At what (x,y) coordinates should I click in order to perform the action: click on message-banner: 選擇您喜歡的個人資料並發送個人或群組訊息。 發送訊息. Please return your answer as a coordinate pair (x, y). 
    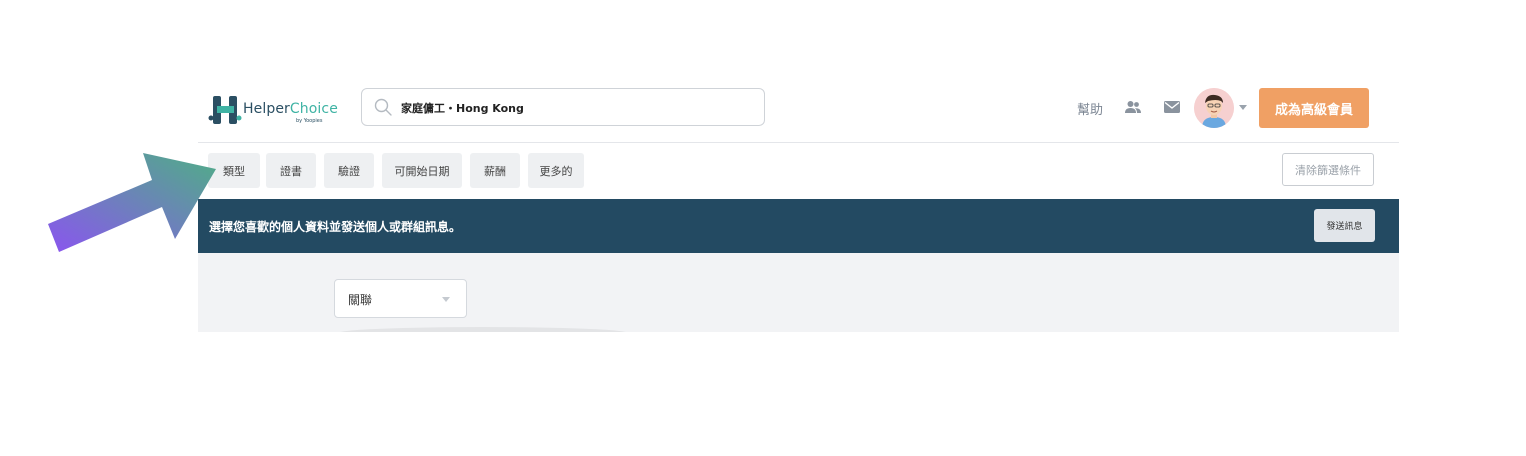
    Looking at the image, I should click on (798, 226).